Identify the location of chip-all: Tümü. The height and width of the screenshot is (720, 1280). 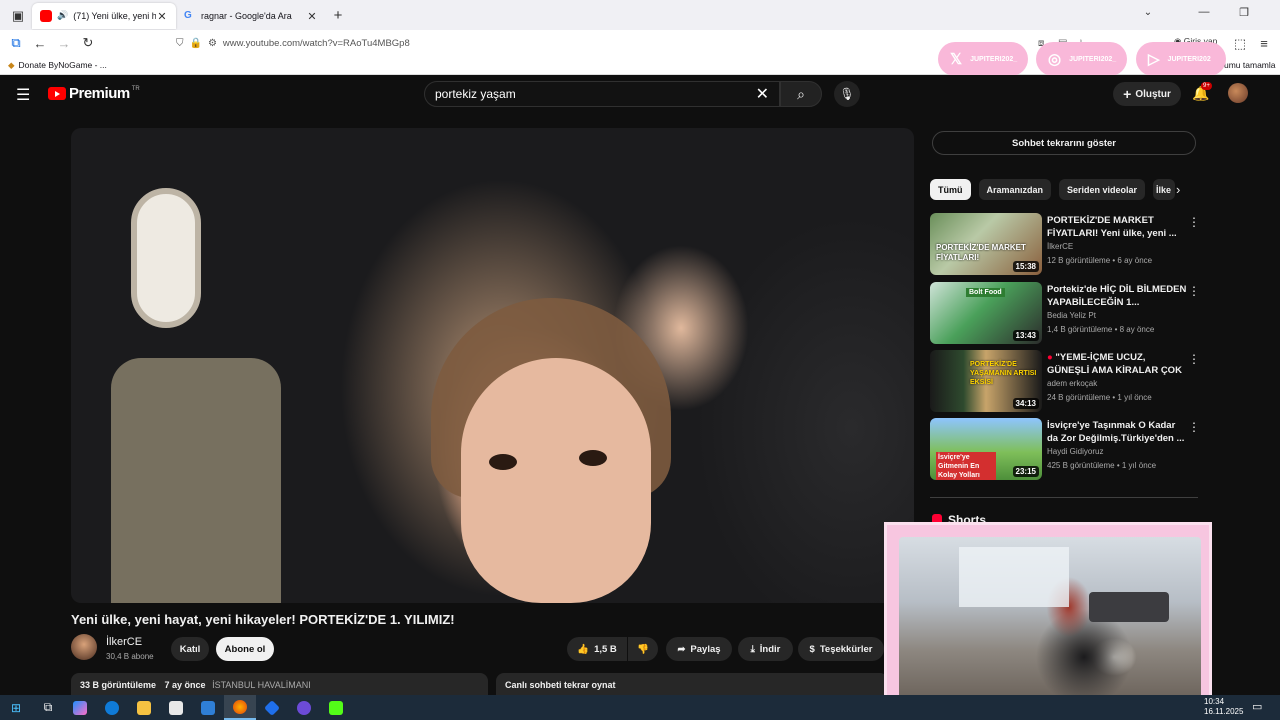
(950, 189).